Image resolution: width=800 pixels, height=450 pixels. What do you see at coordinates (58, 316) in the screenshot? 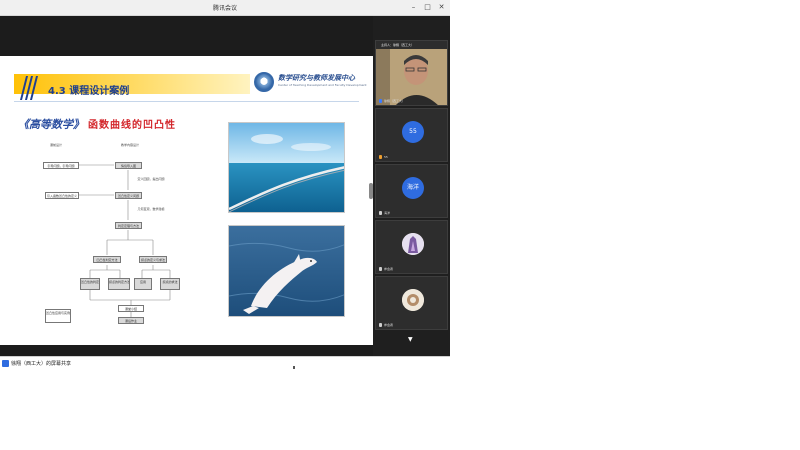
I see `flow-box-side-note: 凹凸性应用与实例` at bounding box center [58, 316].